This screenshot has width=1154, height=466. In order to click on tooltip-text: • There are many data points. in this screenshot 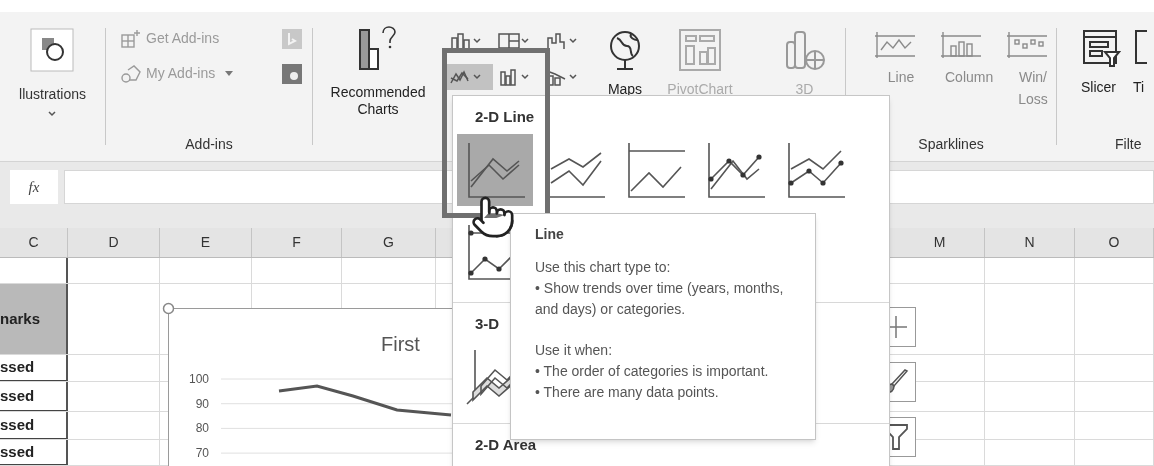, I will do `click(627, 392)`.